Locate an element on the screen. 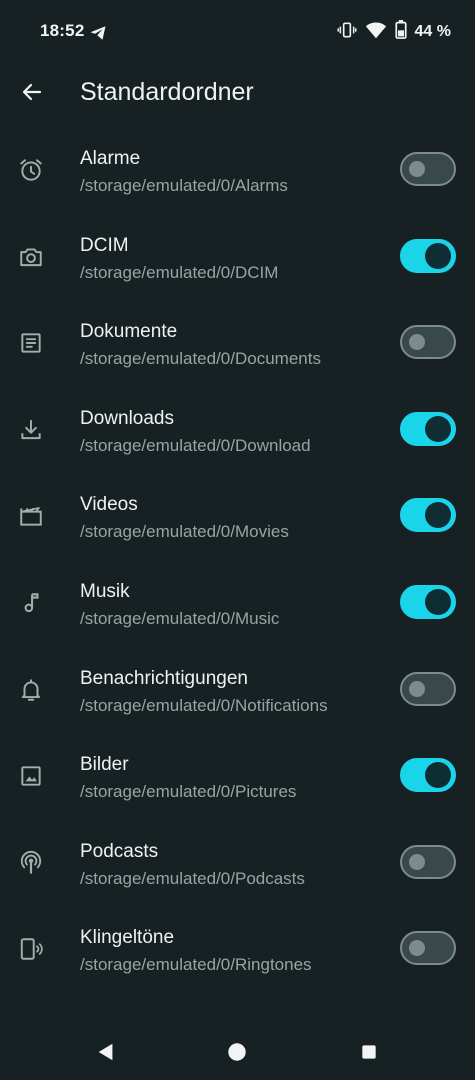 The width and height of the screenshot is (475, 1080). folder-path: /storage/emulated/0/Movies is located at coordinates (184, 532).